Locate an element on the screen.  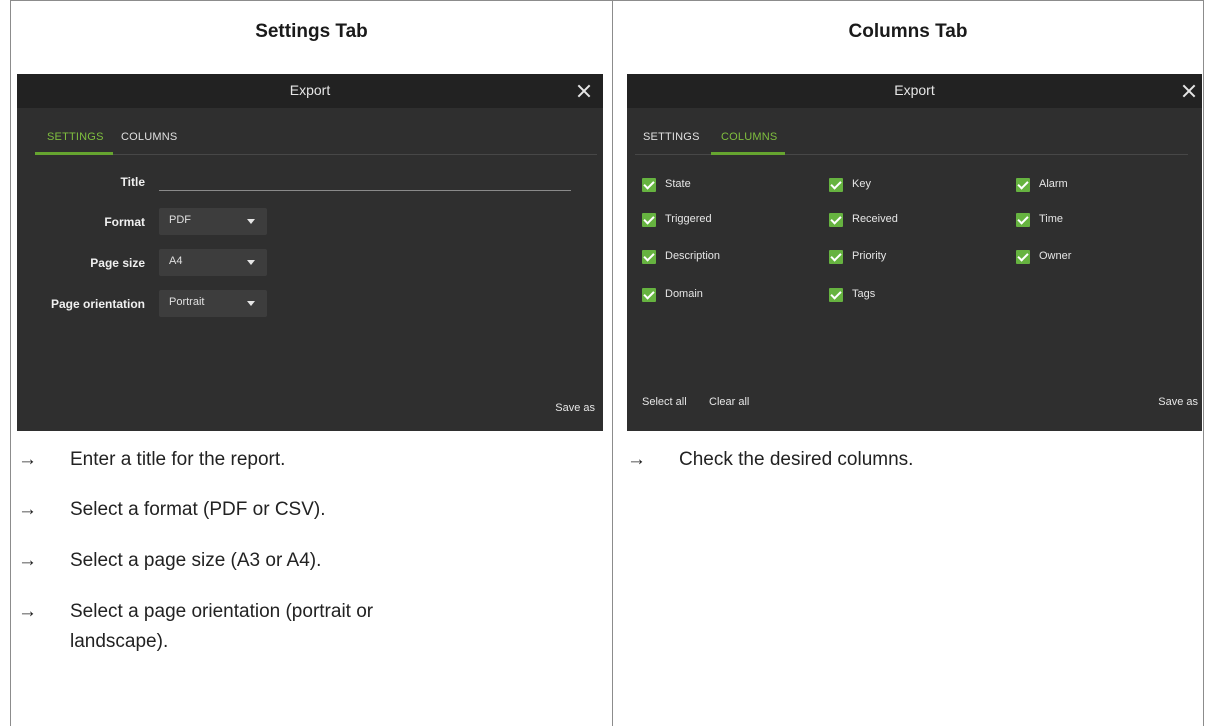
title-input is located at coordinates (365, 190).